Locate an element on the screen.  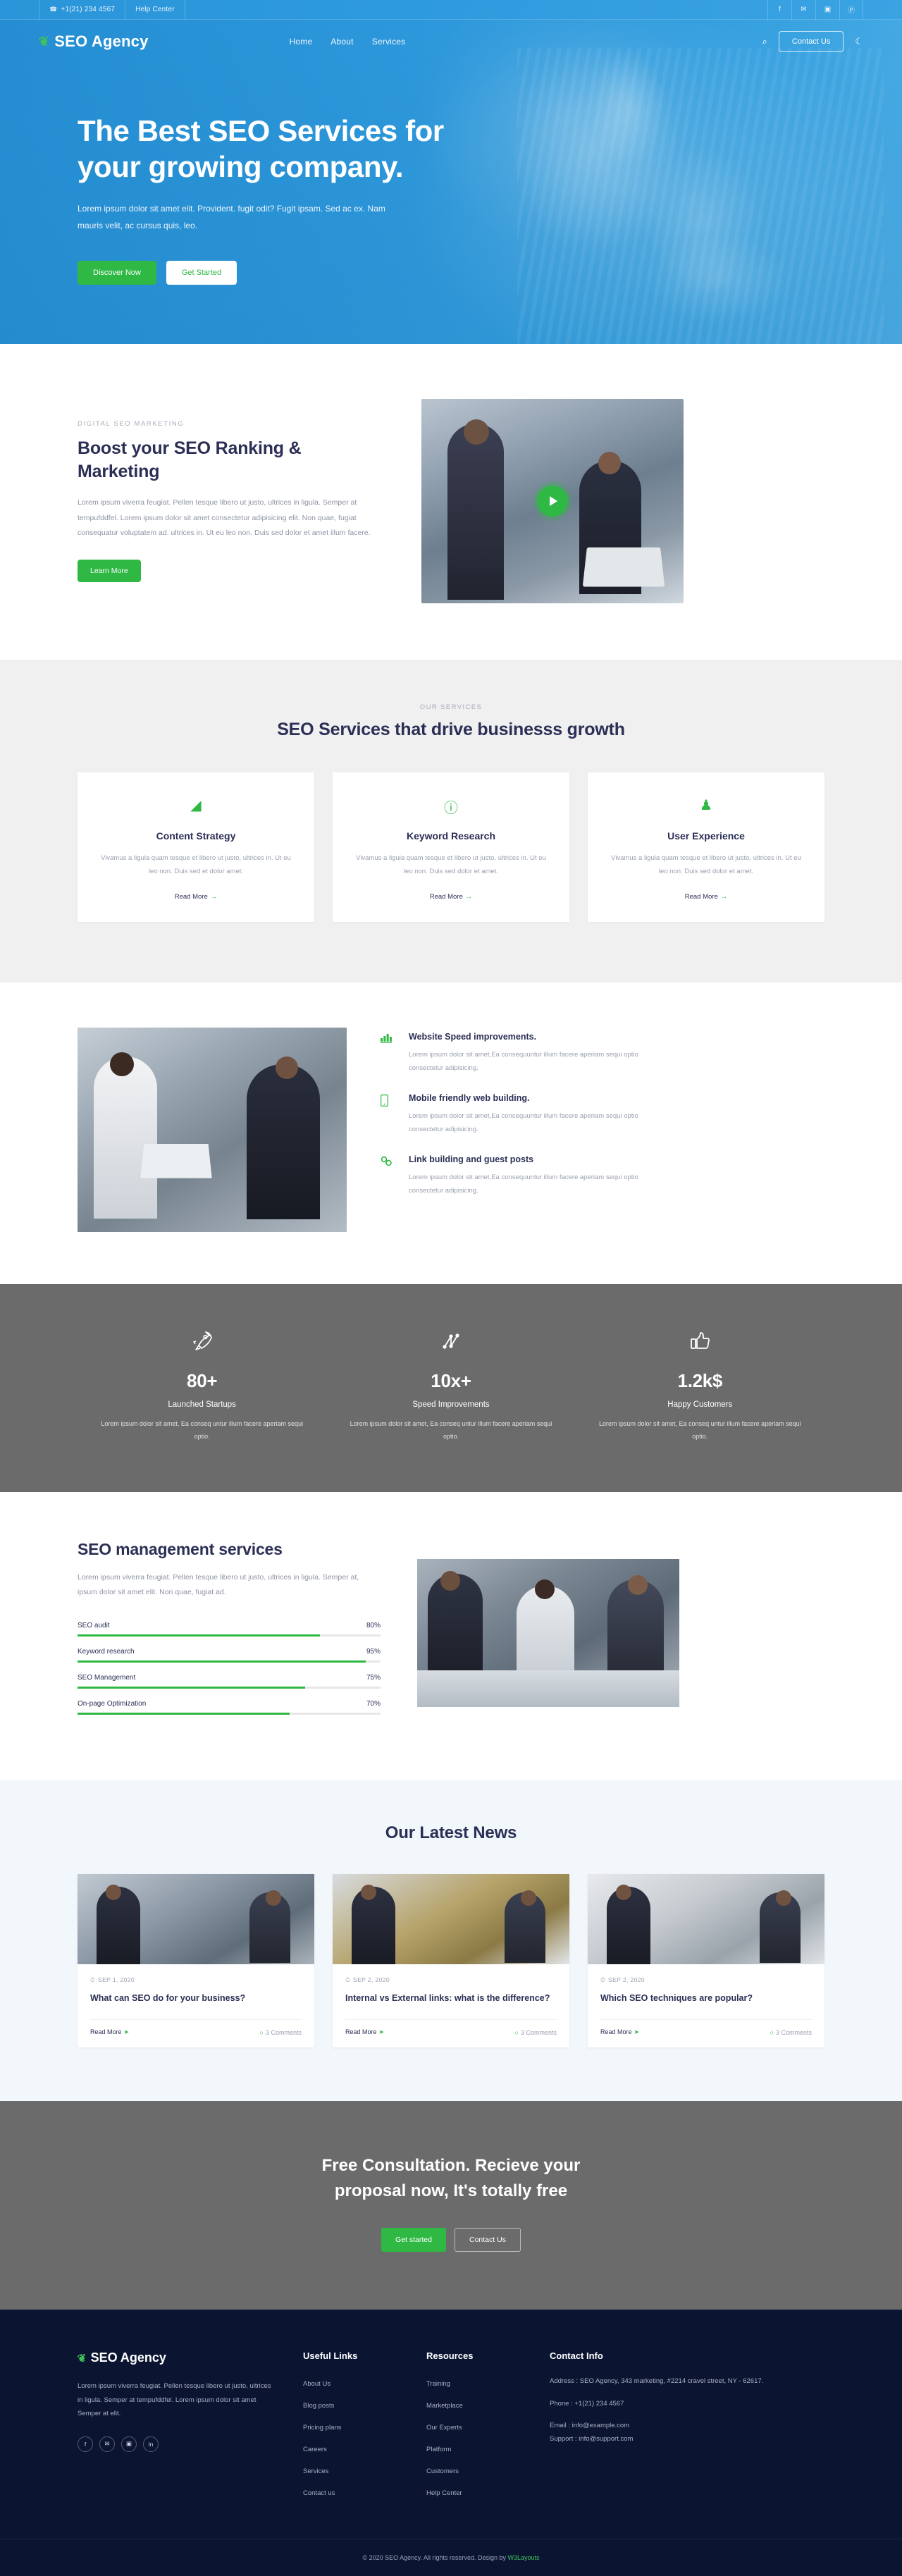
nav-item-home: Home is located at coordinates (301, 42).